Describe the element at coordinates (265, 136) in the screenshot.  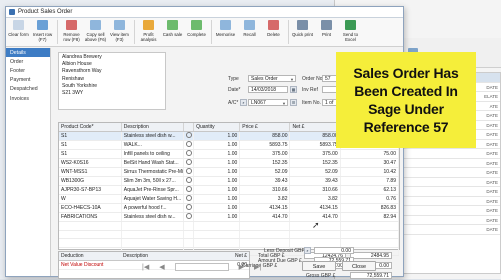
I see `cell-price: 858.00` at that location.